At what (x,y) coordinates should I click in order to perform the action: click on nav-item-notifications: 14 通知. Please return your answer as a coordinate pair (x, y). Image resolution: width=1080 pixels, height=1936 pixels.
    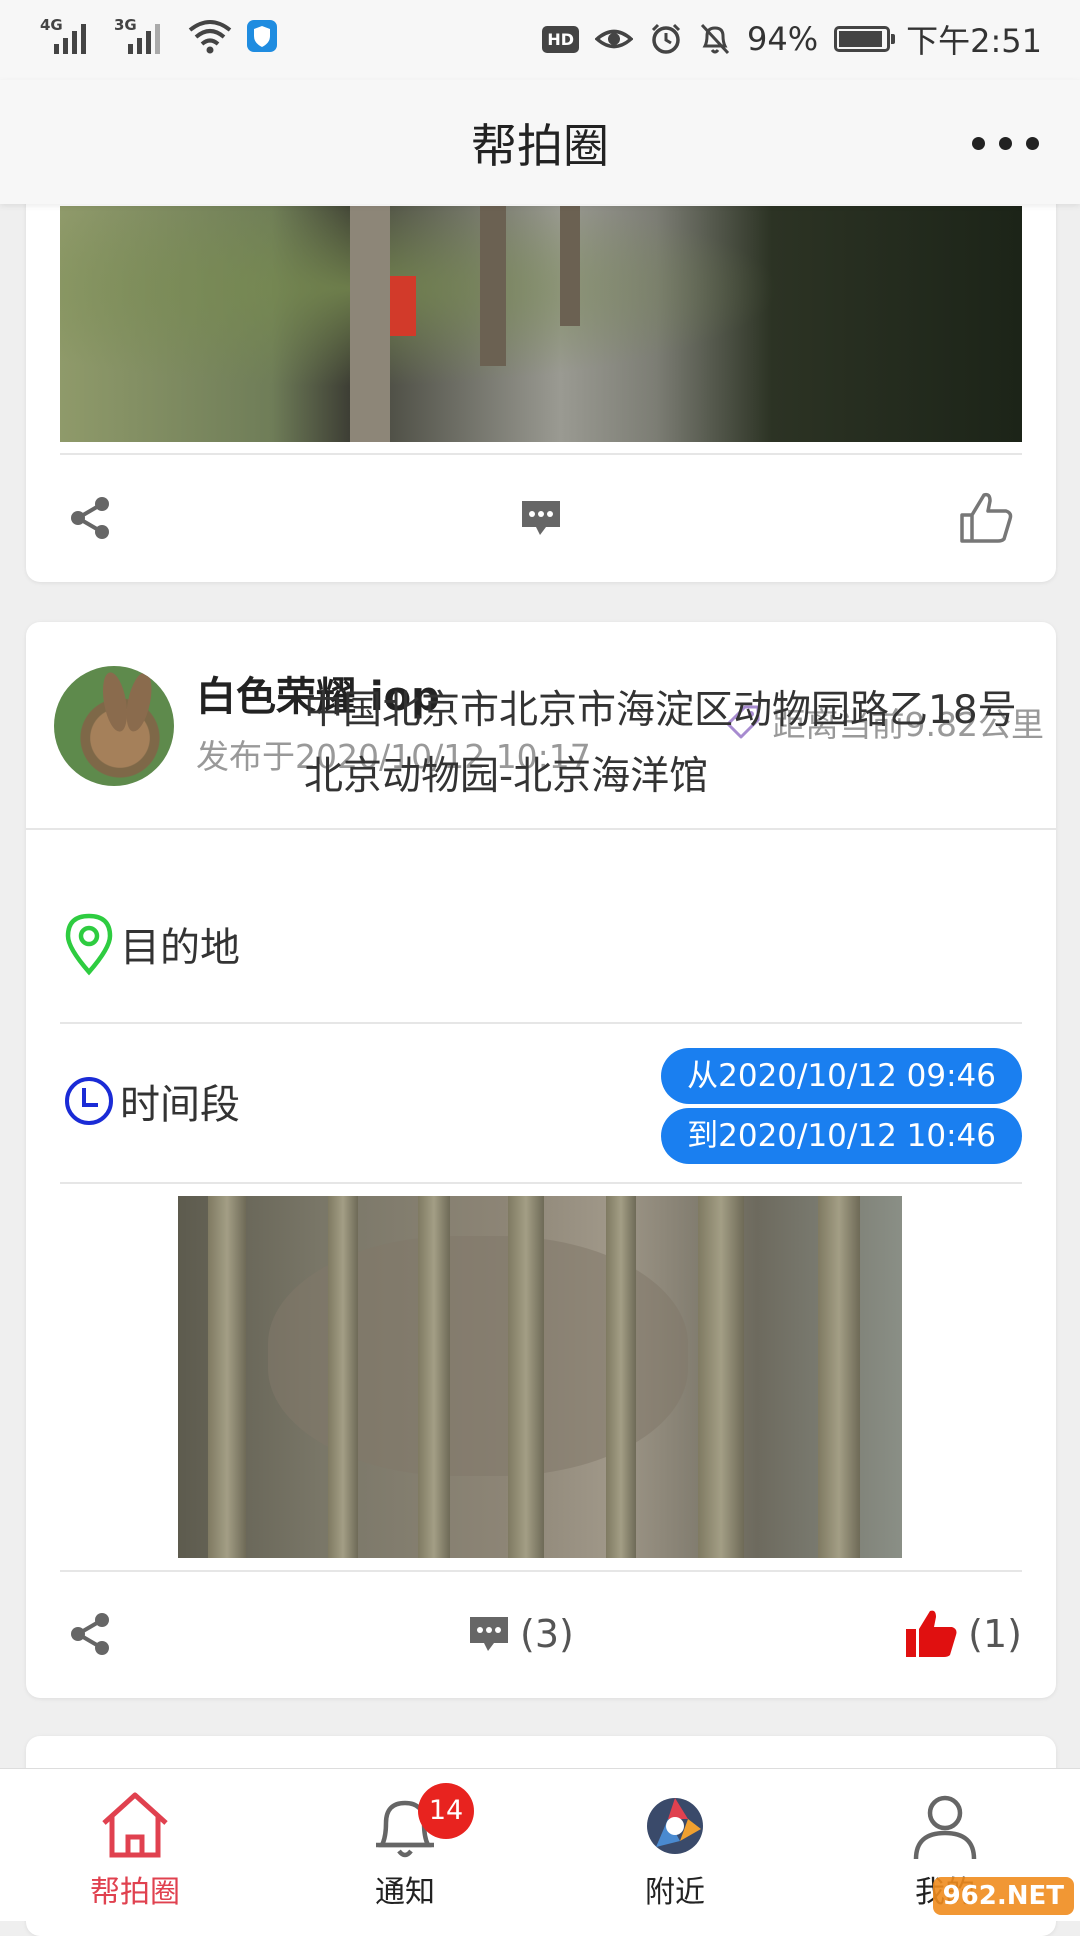
    Looking at the image, I should click on (405, 1845).